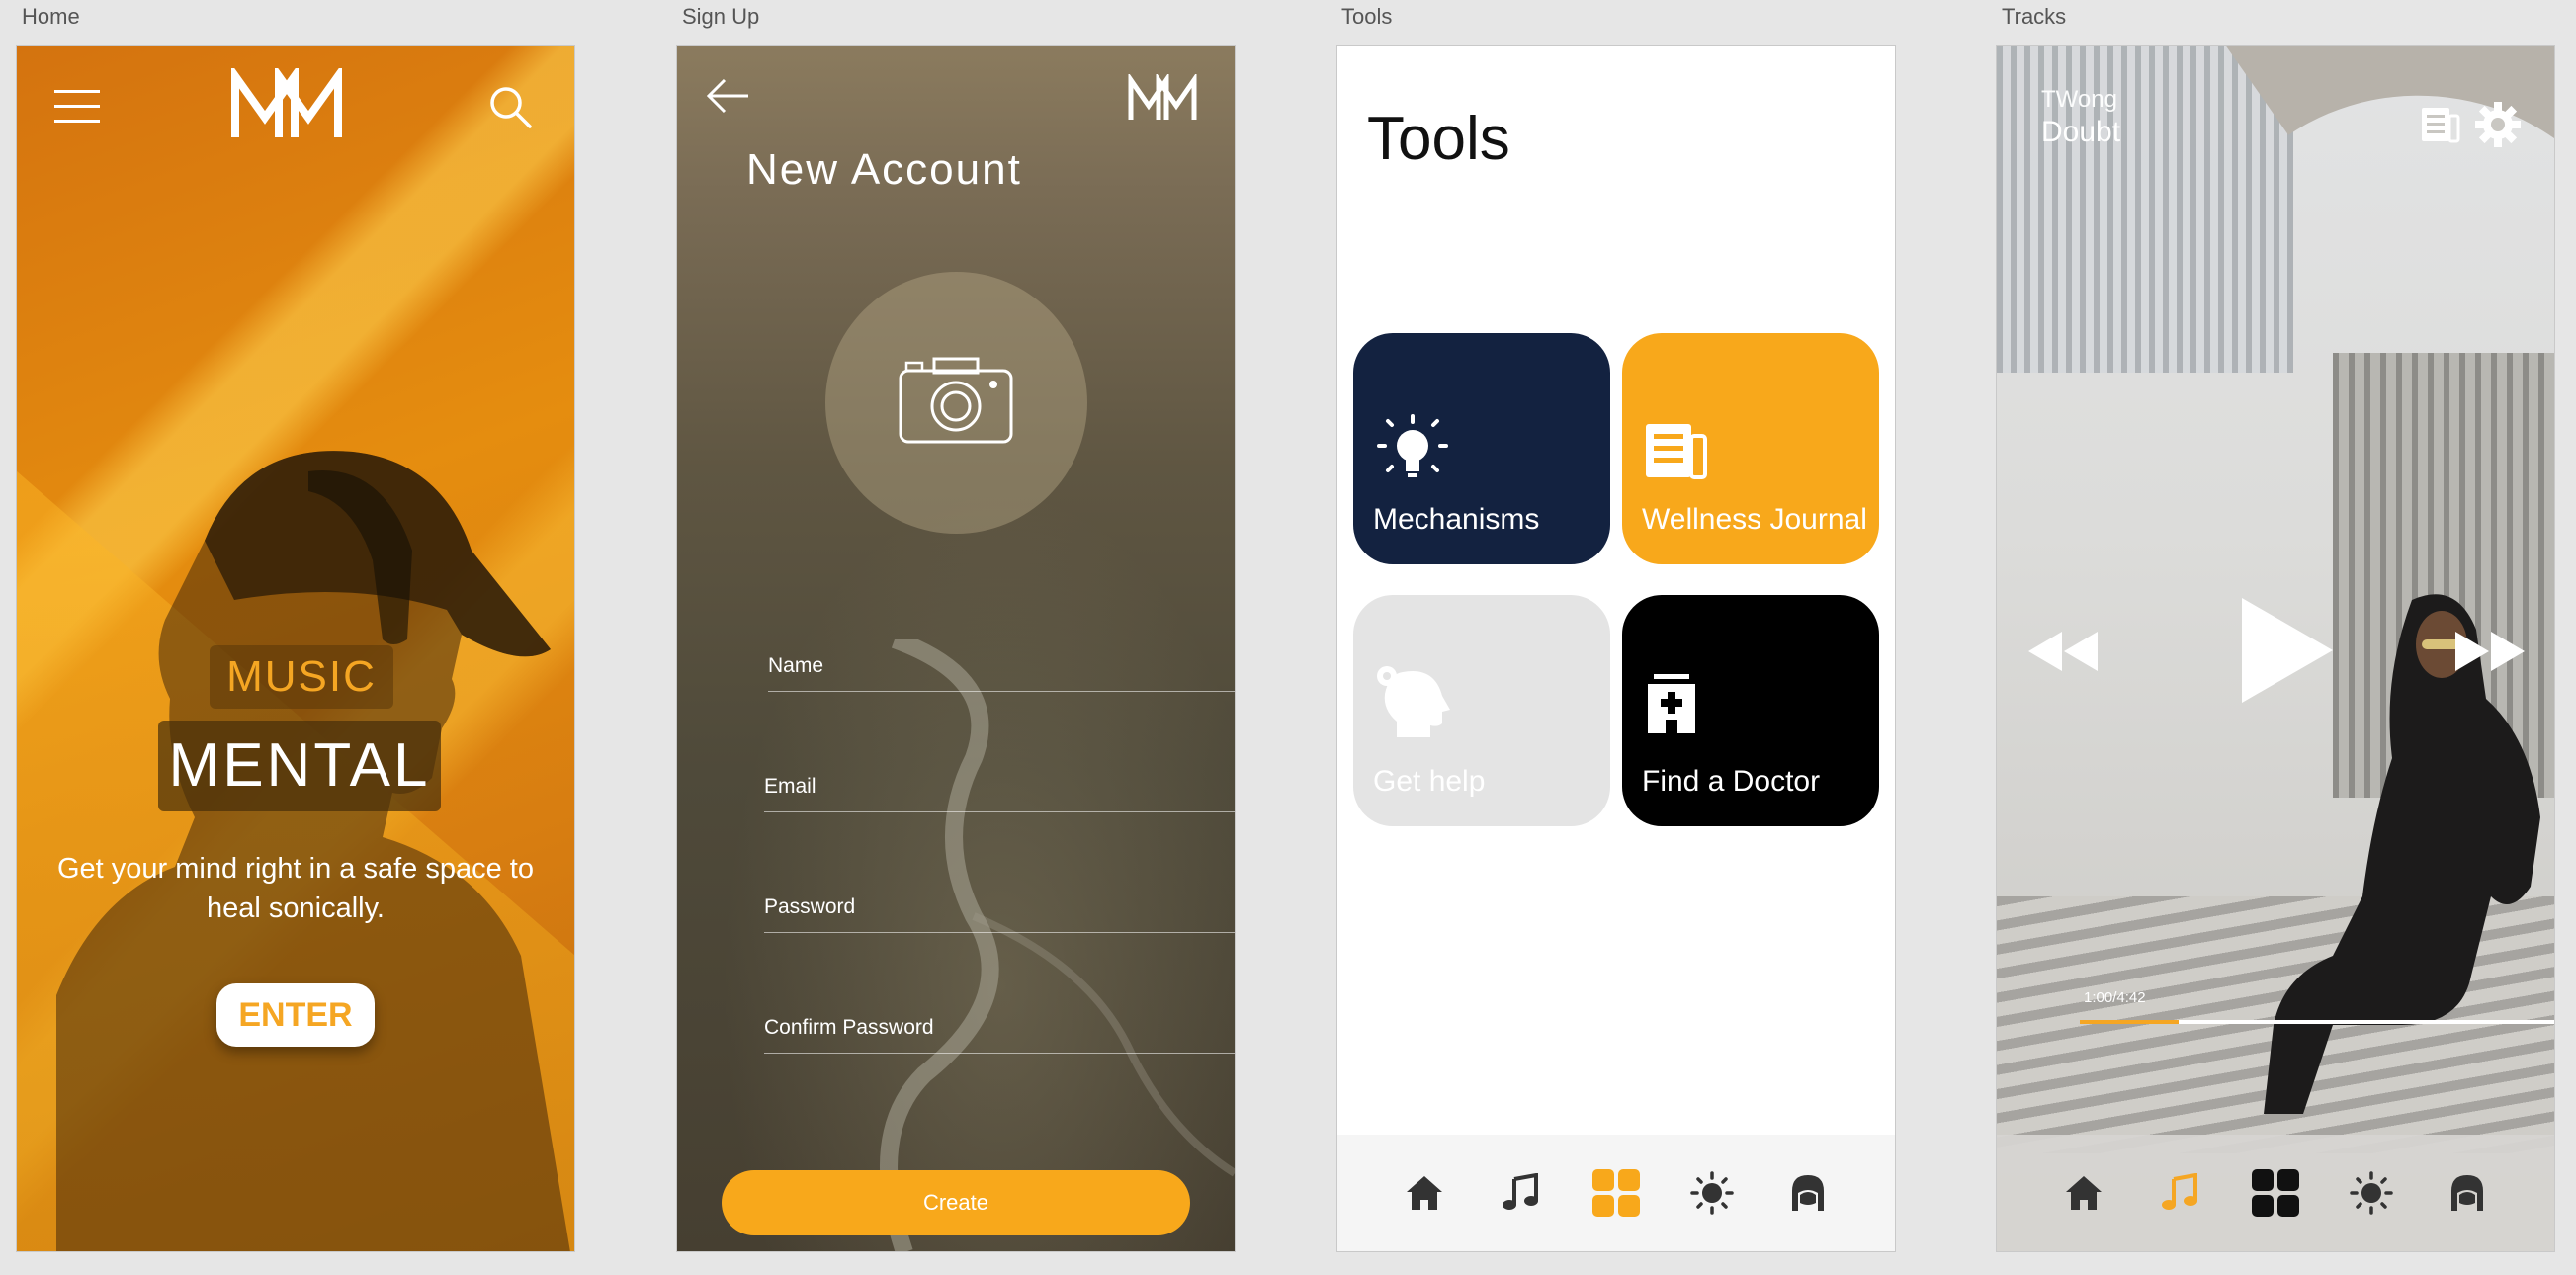  Describe the element at coordinates (2129, 1022) in the screenshot. I see `progress-fill` at that location.